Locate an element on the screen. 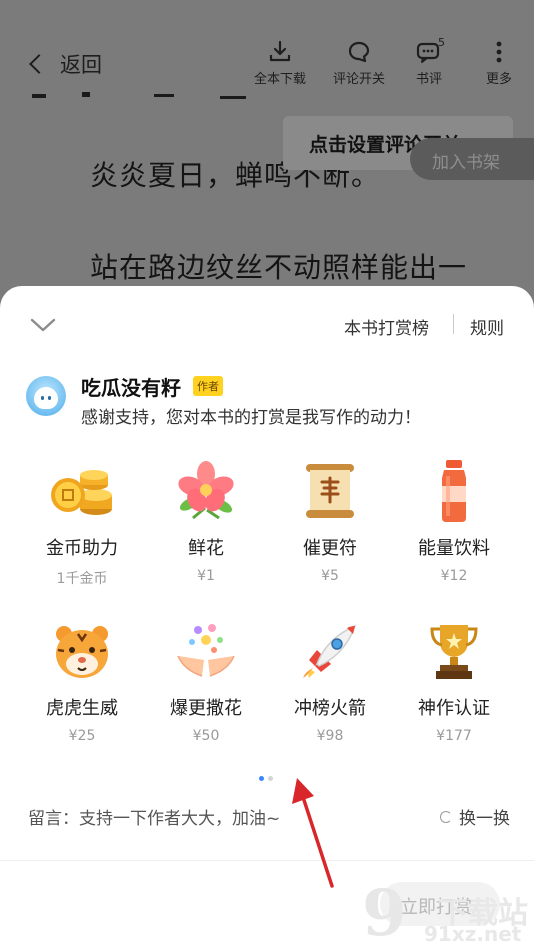 This screenshot has width=534, height=950. gift-confetti: 爆更撒花 ¥50 is located at coordinates (206, 680).